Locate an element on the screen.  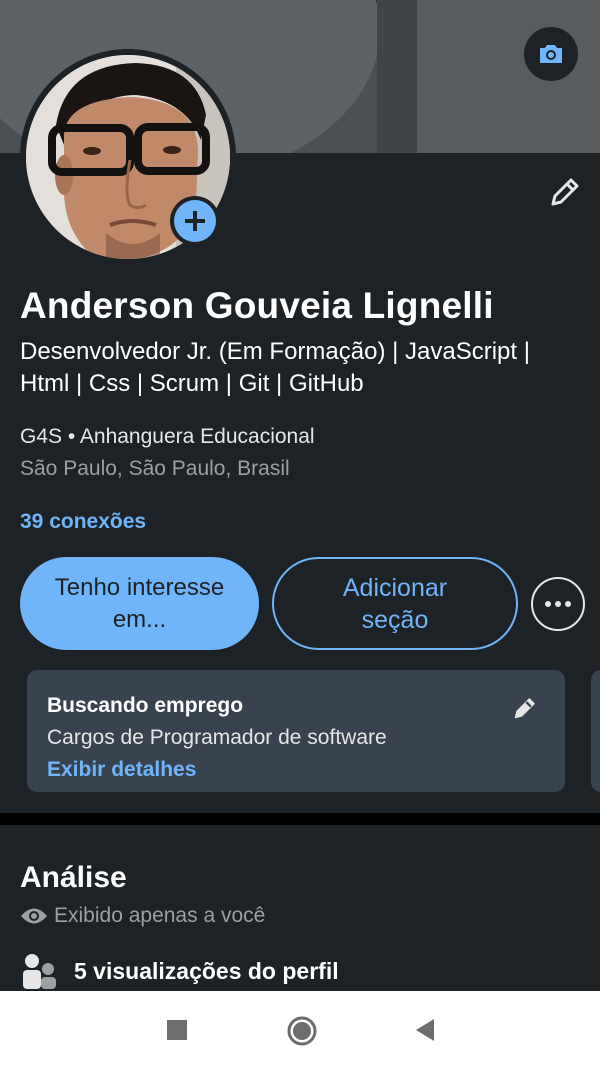
next-card-peek is located at coordinates (595, 731).